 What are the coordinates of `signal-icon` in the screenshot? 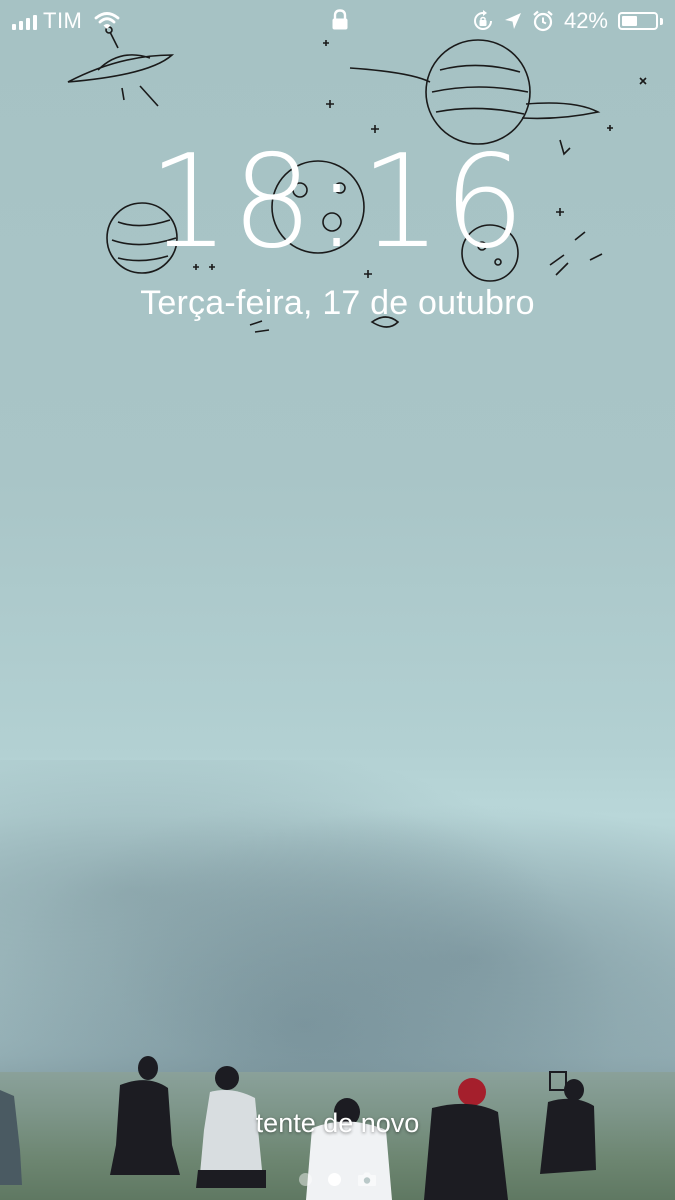 It's located at (24, 21).